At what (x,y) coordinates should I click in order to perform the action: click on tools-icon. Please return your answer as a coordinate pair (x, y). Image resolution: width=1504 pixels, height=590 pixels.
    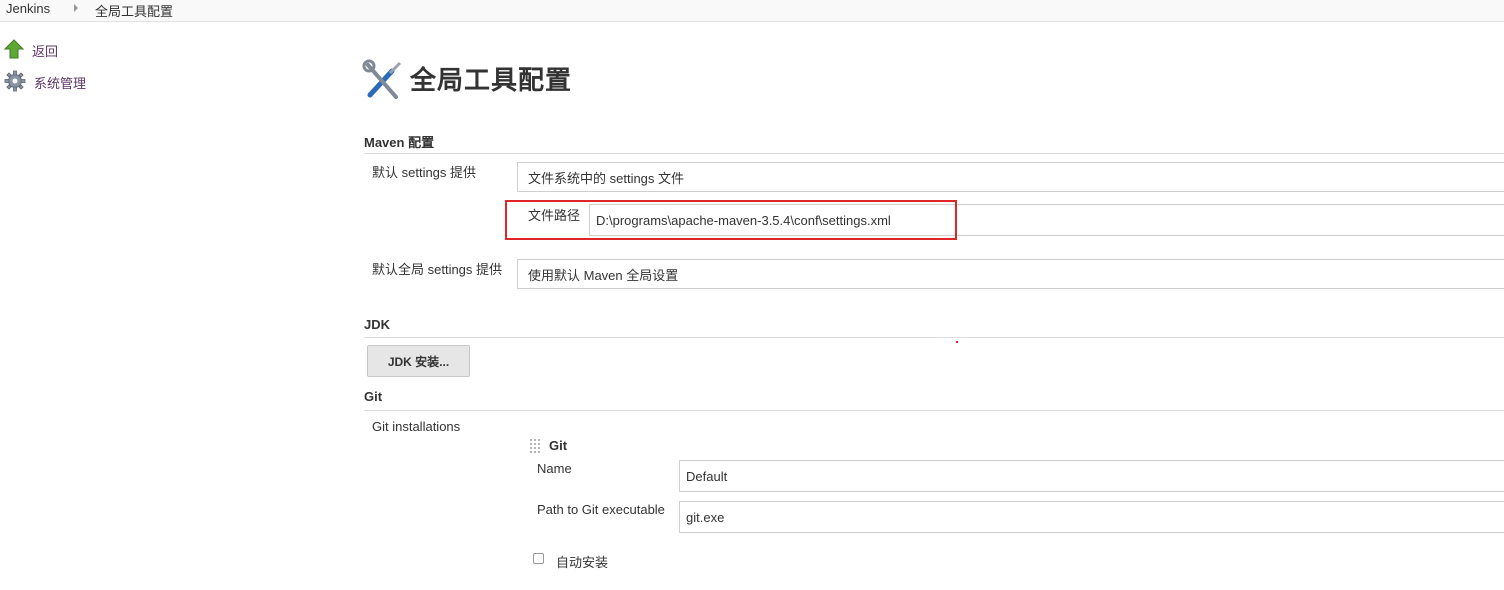
    Looking at the image, I should click on (384, 82).